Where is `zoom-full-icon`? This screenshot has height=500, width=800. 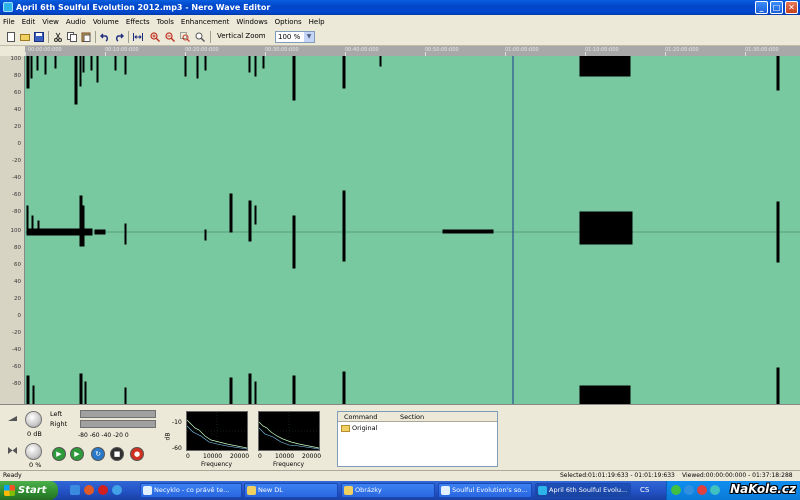
zoom-full-icon is located at coordinates (200, 37).